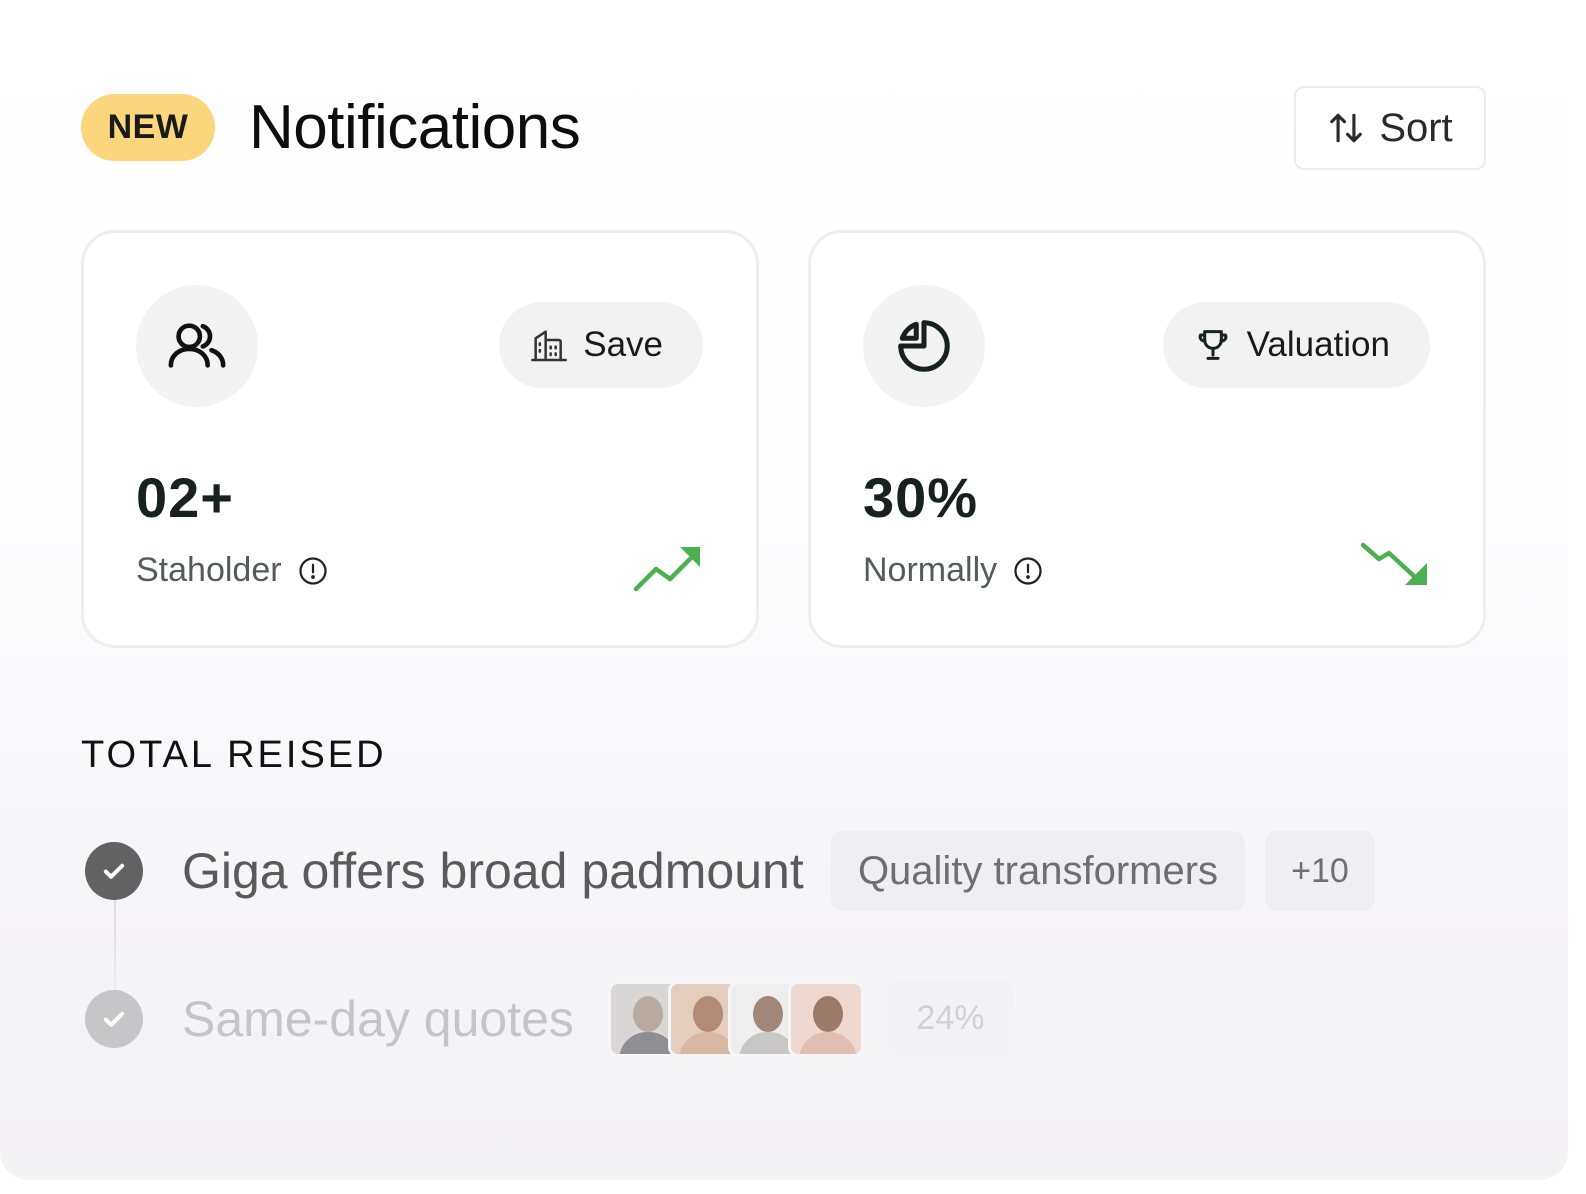  I want to click on section-heading: TOTAL REISED, so click(234, 755).